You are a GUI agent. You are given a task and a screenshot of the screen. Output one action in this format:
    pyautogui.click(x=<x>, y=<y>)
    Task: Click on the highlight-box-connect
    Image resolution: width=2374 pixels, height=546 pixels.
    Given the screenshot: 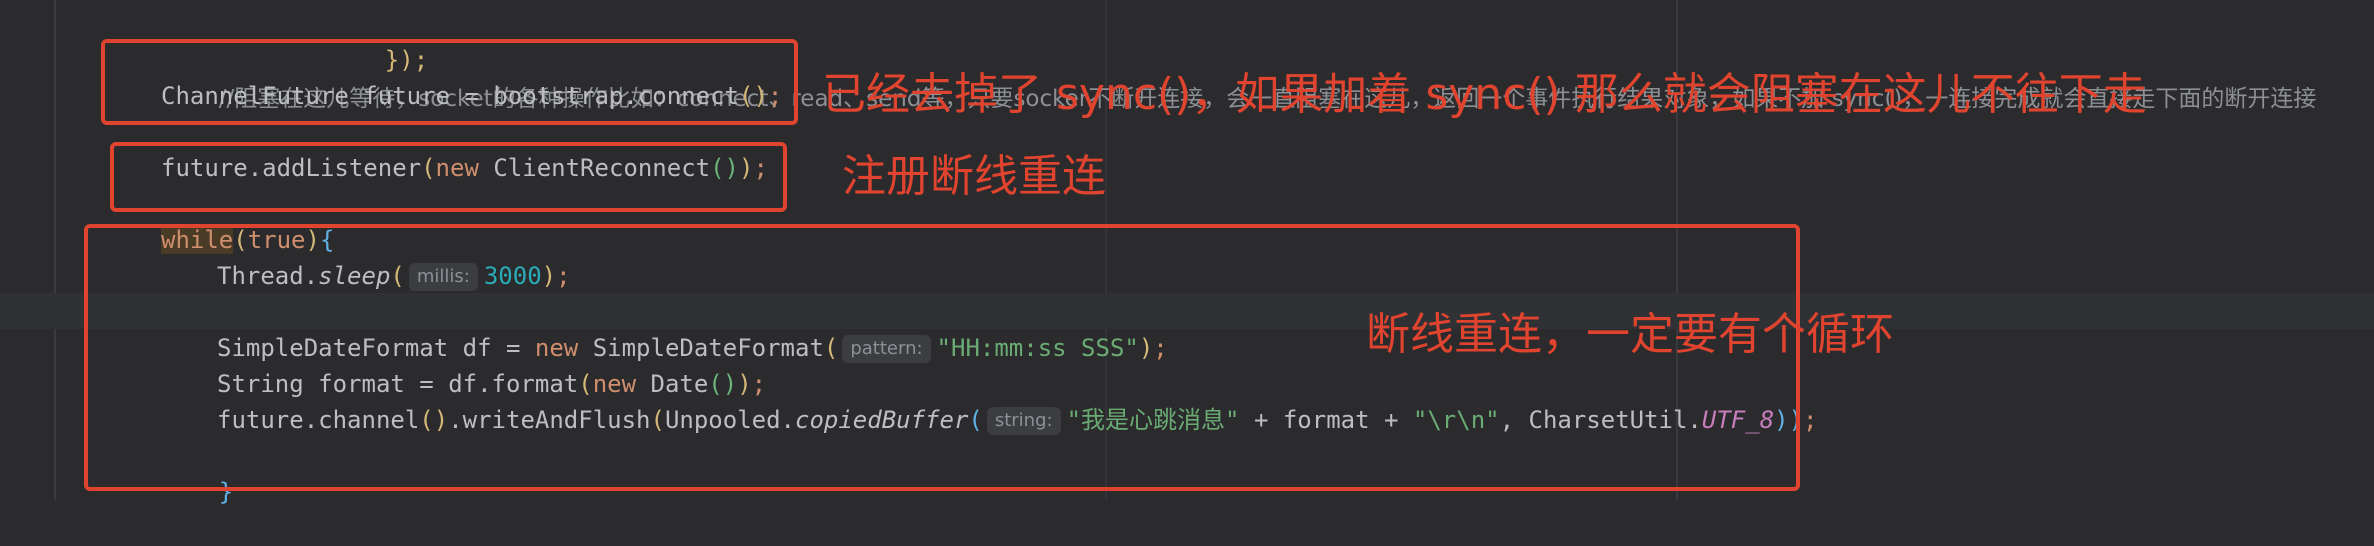 What is the action you would take?
    pyautogui.click(x=449, y=82)
    